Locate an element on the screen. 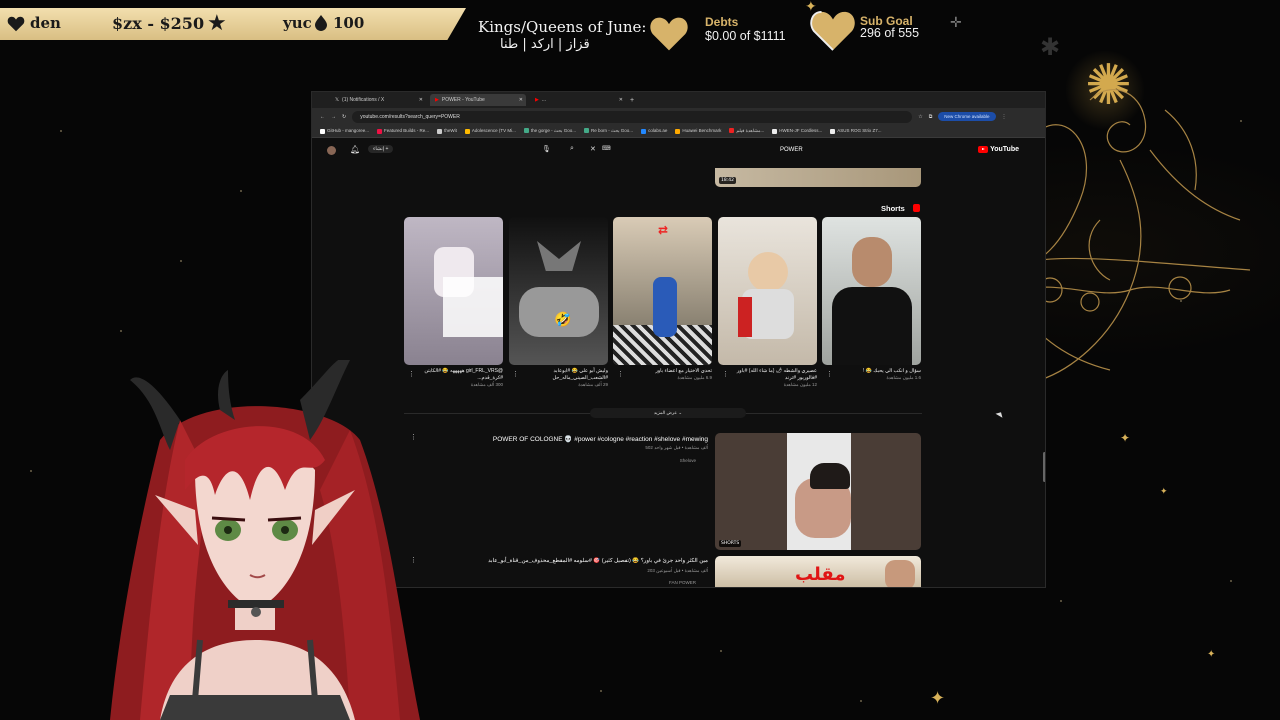  youtube-logo: YouTube is located at coordinates (998, 149).